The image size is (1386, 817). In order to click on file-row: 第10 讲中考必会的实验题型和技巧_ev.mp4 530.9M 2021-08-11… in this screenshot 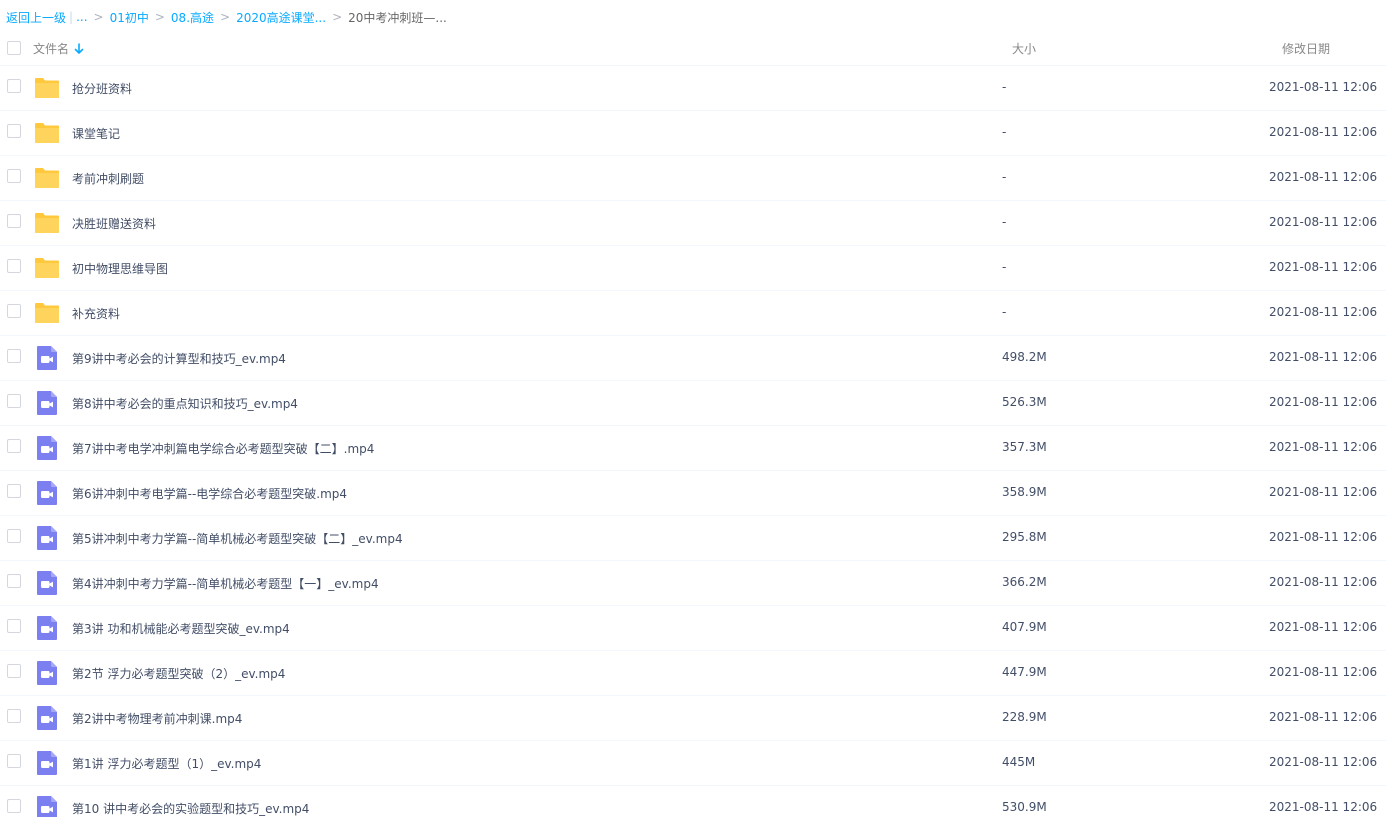, I will do `click(693, 801)`.